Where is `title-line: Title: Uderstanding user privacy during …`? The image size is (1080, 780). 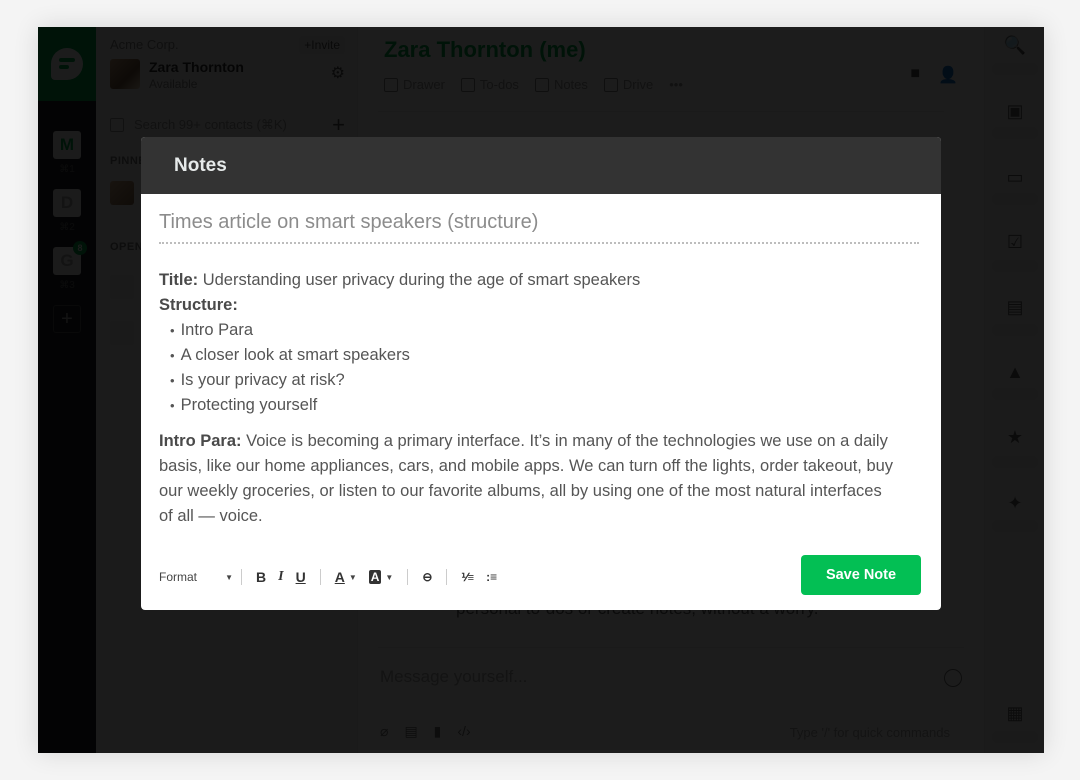
title-line: Title: Uderstanding user privacy during … is located at coordinates (529, 280).